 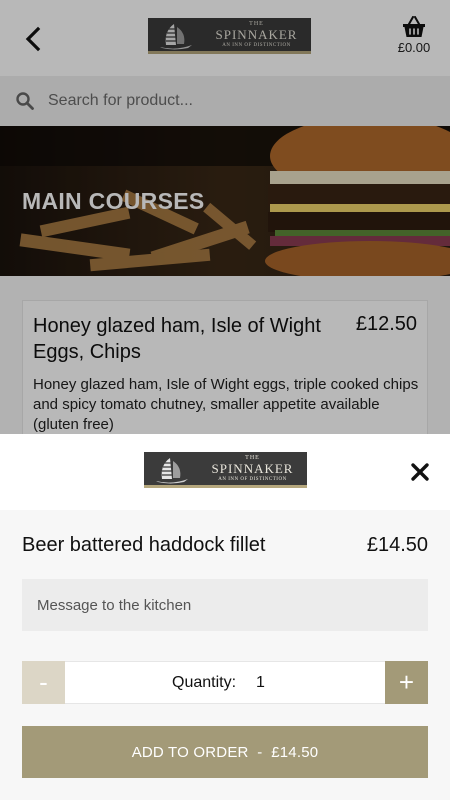 I want to click on quantity-stepper: - Quantity: 1 +, so click(x=225, y=682).